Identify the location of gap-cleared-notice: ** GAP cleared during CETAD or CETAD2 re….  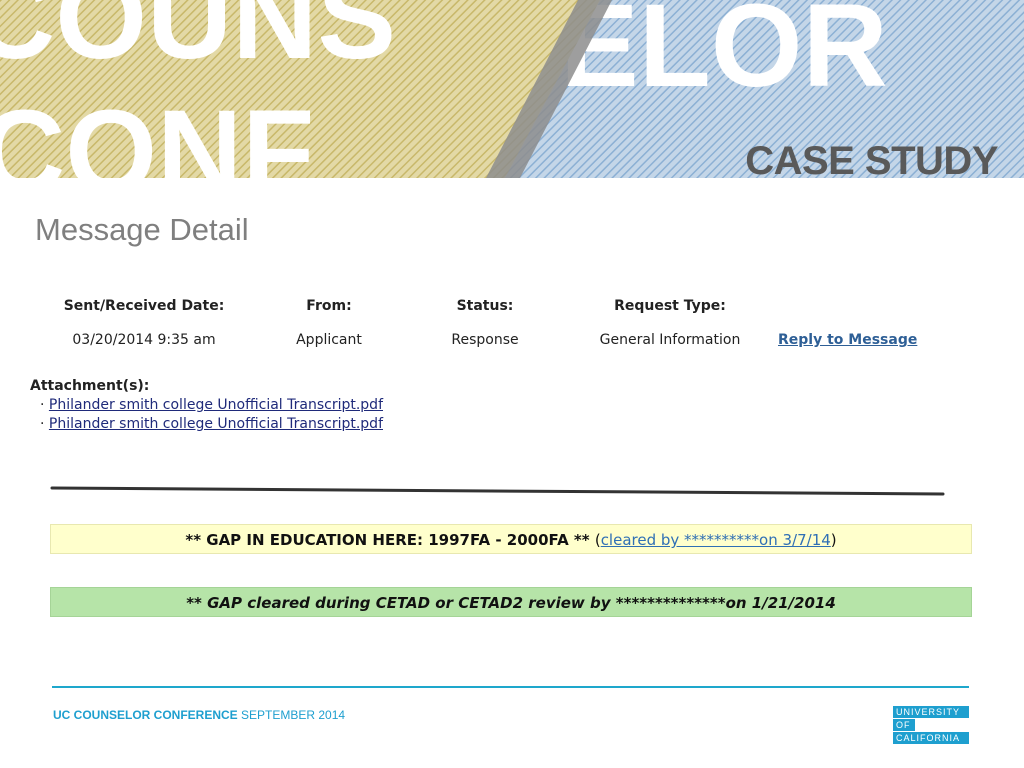
(511, 602).